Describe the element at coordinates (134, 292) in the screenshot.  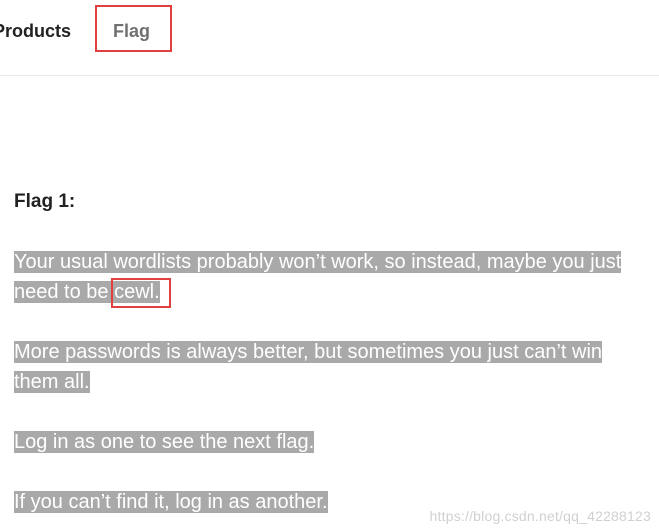
I see `hint-keyword-cewl: cewl` at that location.